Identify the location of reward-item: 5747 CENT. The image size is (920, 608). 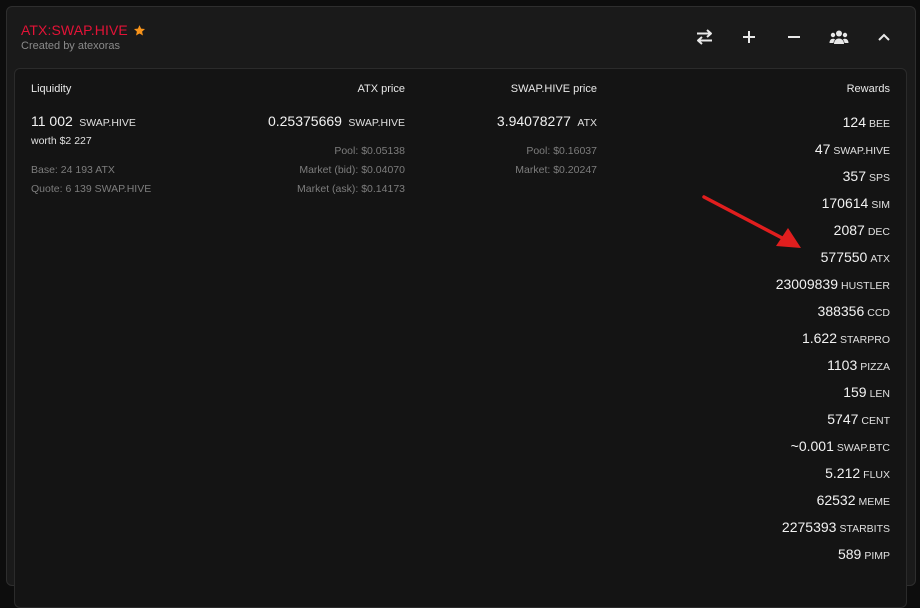
(833, 419).